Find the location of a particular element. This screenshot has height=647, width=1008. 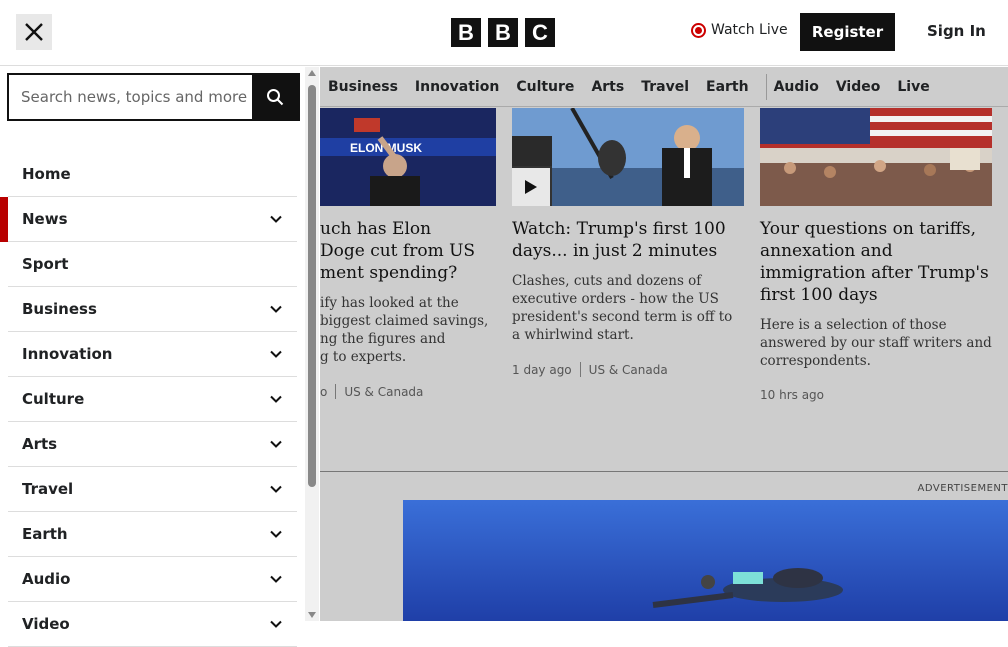

search-bar is located at coordinates (153, 97).